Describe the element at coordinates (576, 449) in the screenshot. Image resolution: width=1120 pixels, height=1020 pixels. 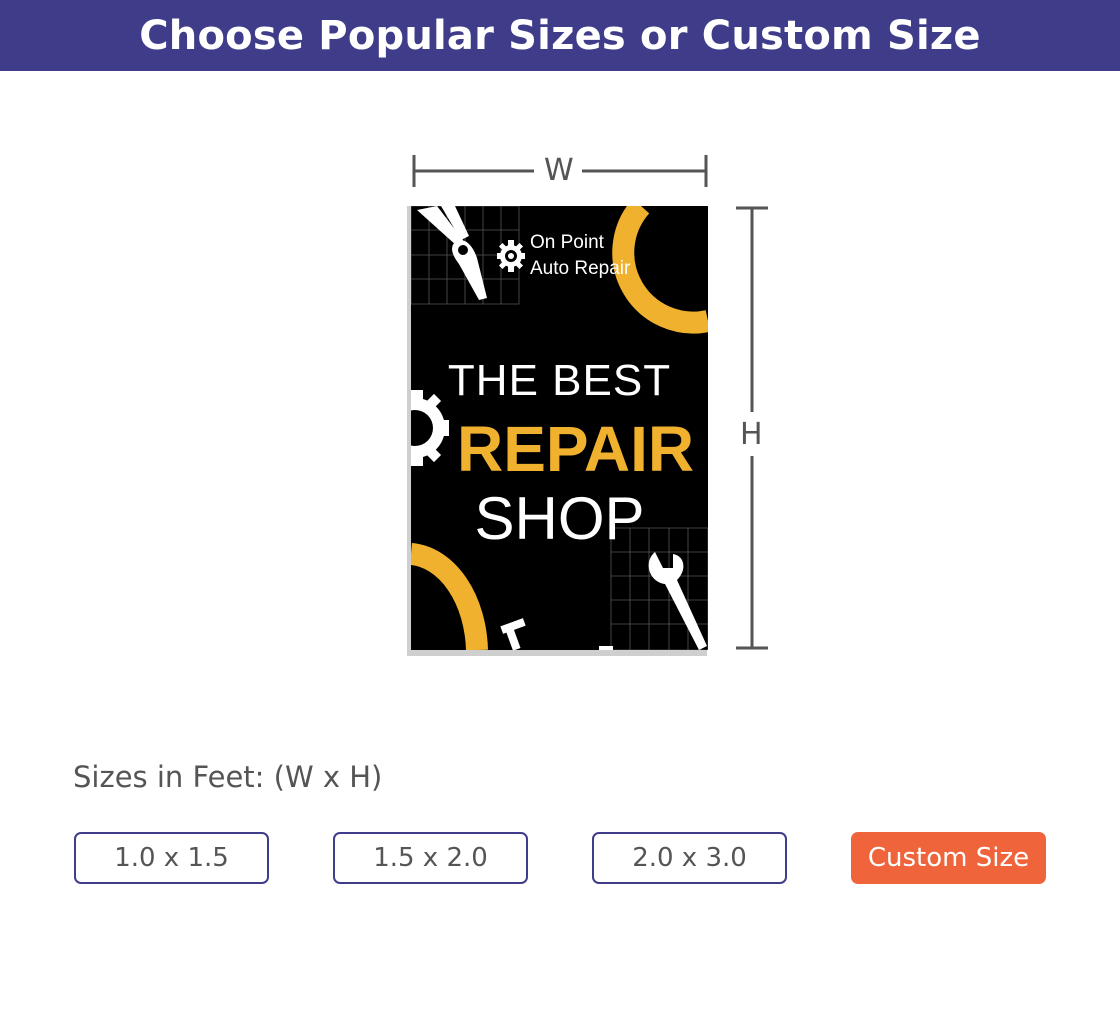
I see `headline-repair: REPAIR` at that location.